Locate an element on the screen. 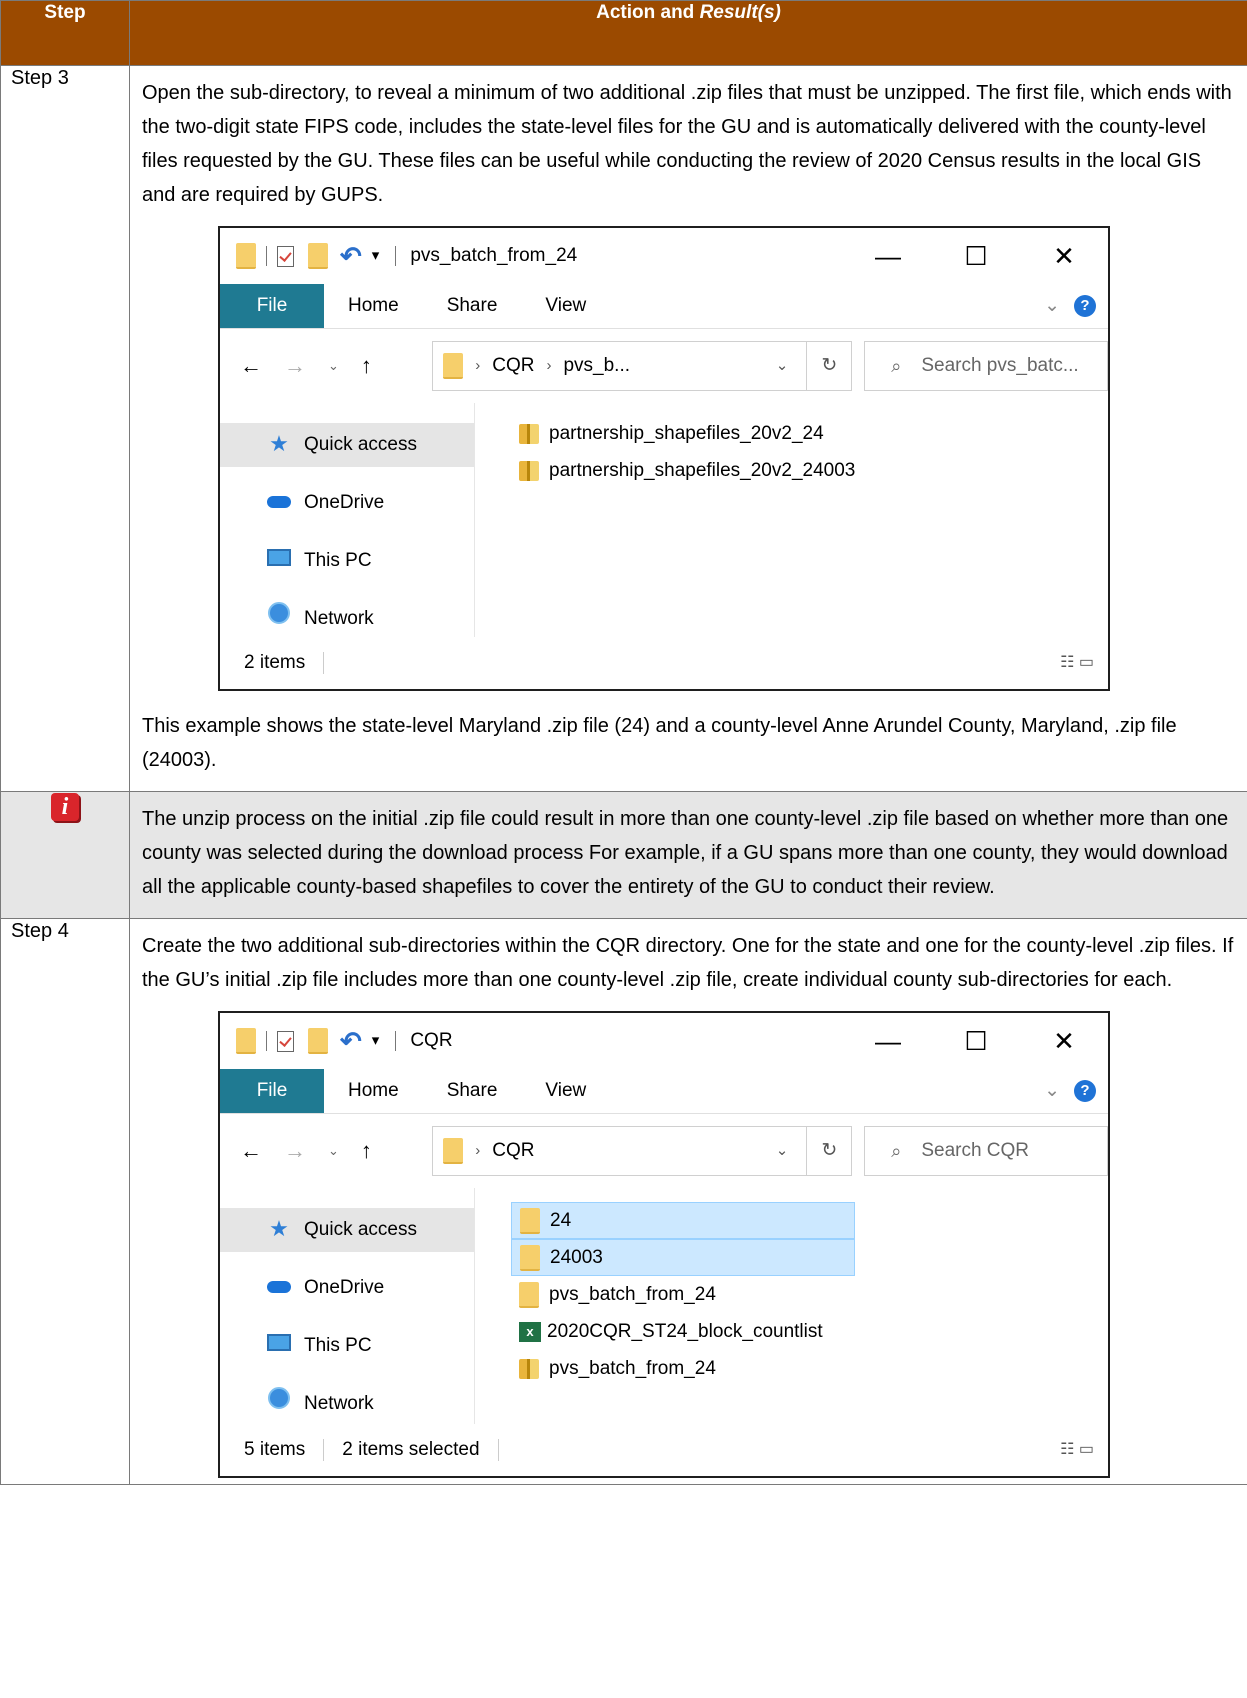 The image size is (1247, 1698). status-bar: 2 items ☷ ▭ is located at coordinates (664, 663).